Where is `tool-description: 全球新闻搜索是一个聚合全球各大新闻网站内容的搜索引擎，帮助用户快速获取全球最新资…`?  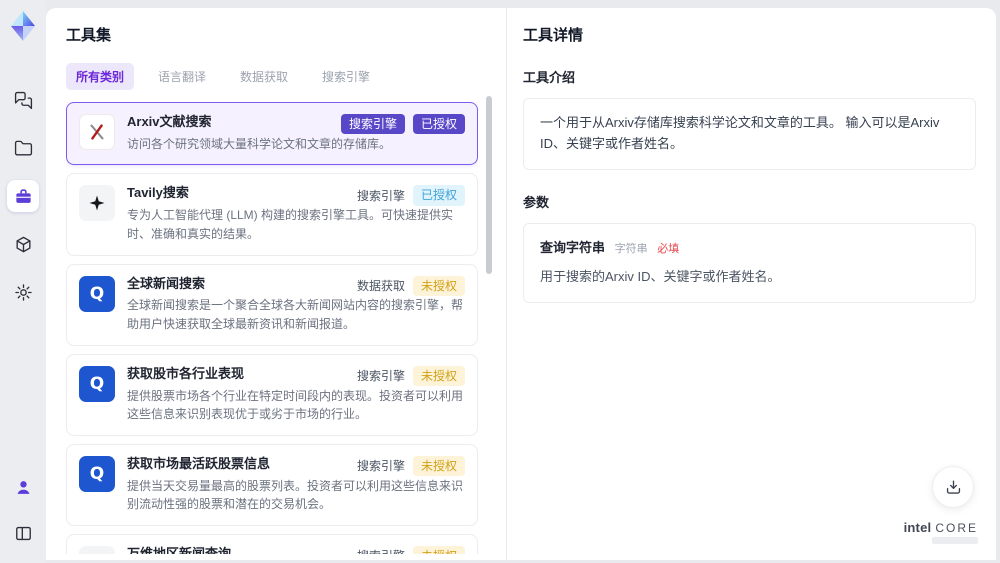
tool-description: 全球新闻搜索是一个聚合全球各大新闻网站内容的搜索引擎，帮助用户快速获取全球最新资… is located at coordinates (295, 315).